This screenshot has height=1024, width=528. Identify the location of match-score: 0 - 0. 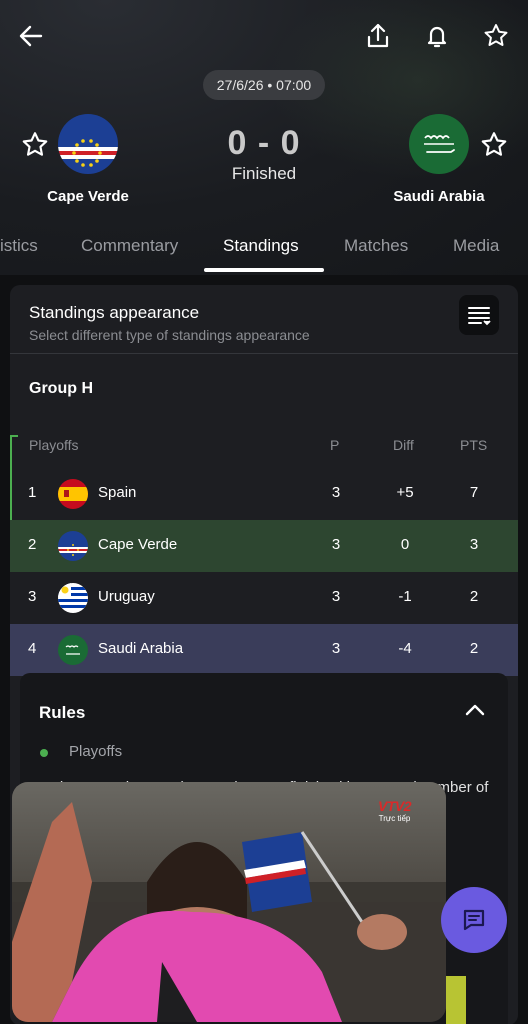
(264, 143).